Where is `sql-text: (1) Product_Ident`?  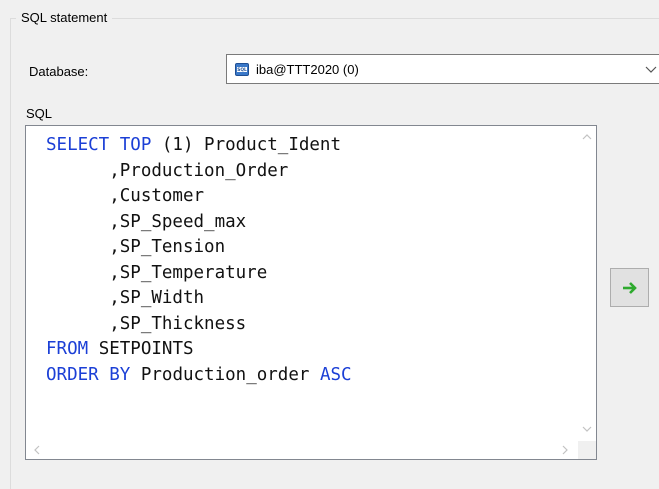
sql-text: (1) Product_Ident is located at coordinates (246, 145).